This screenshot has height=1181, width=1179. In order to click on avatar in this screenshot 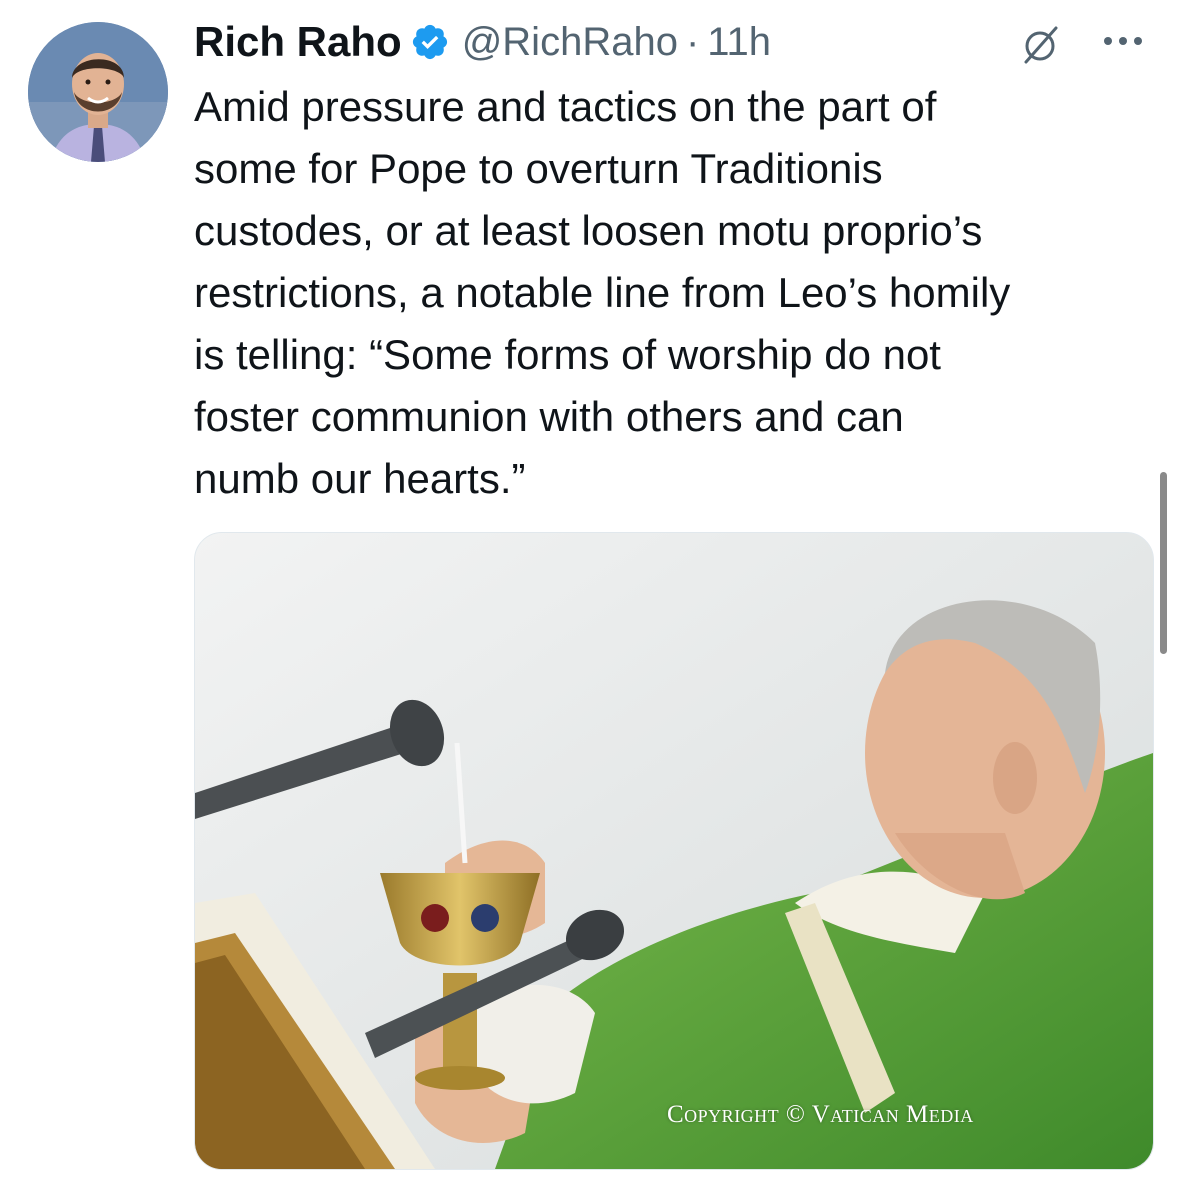, I will do `click(98, 92)`.